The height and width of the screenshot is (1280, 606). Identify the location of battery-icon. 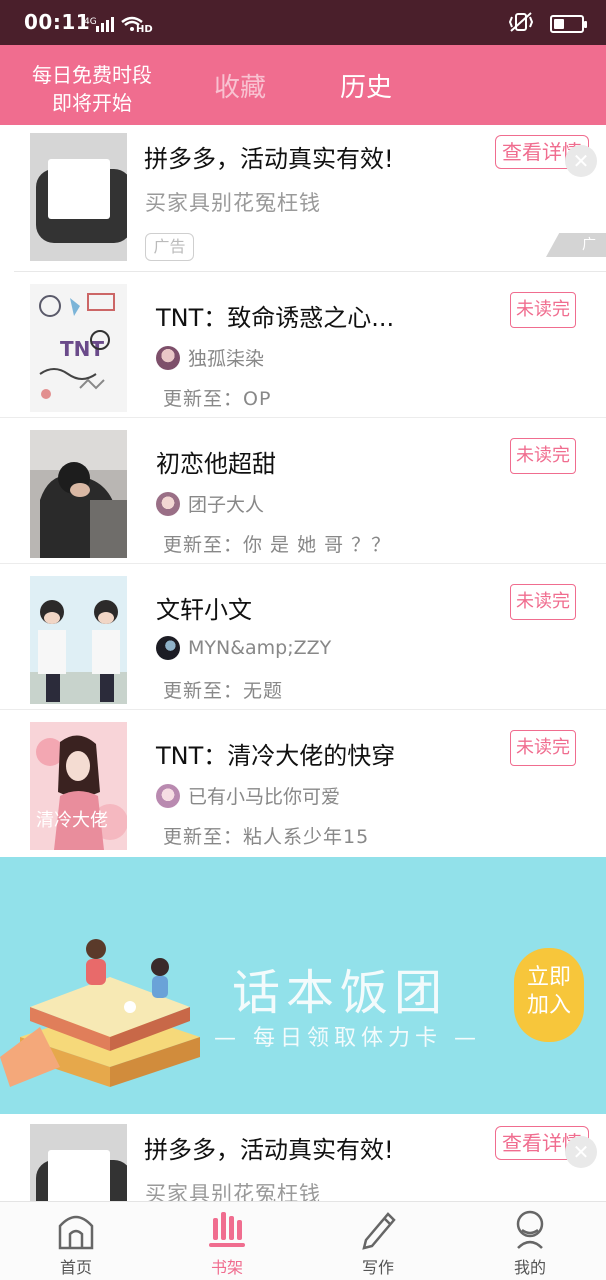
(568, 24).